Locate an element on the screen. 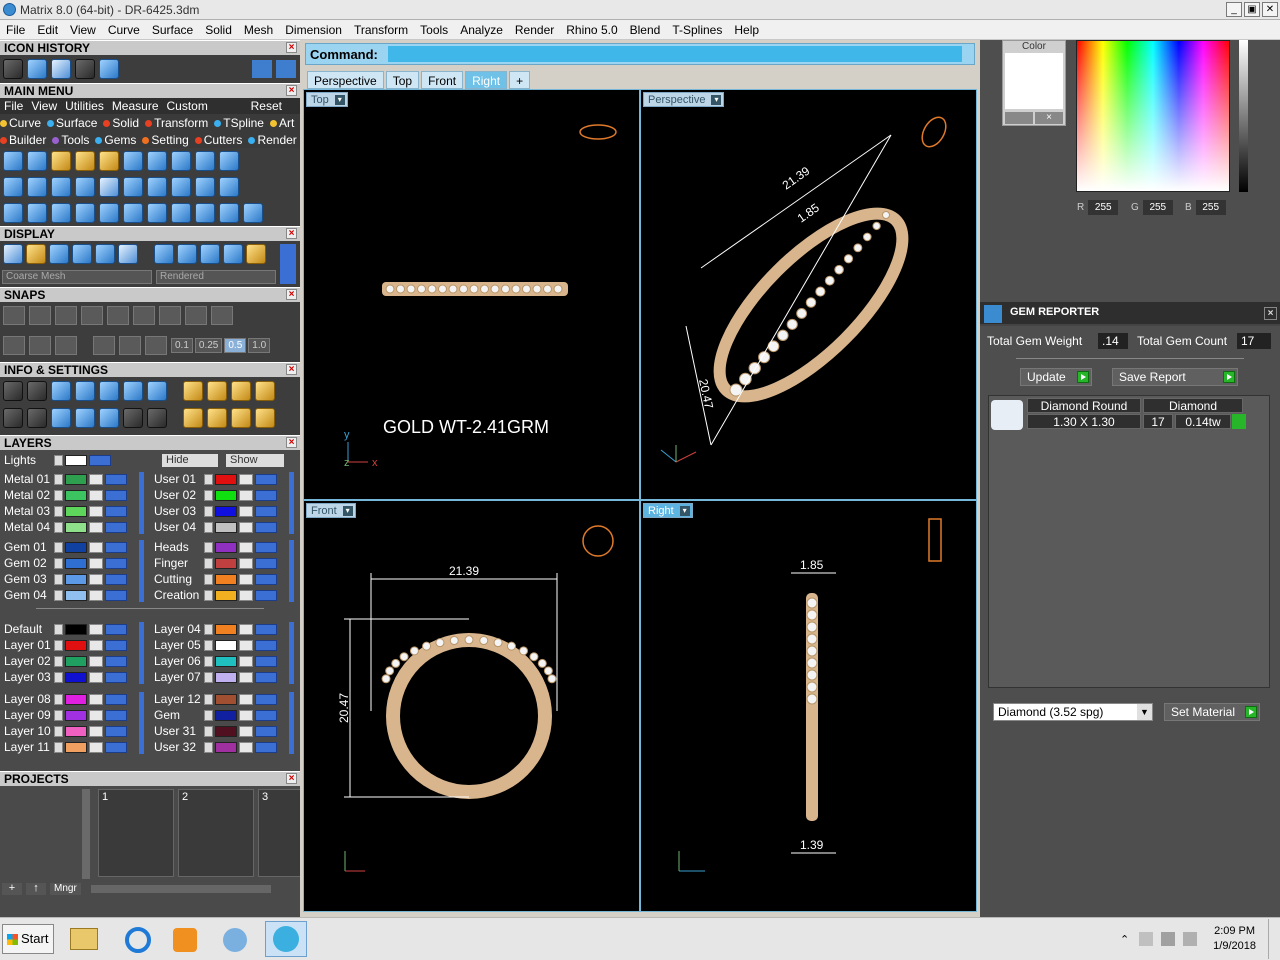 The height and width of the screenshot is (960, 1280). main-menu-measure: Measure is located at coordinates (135, 106).